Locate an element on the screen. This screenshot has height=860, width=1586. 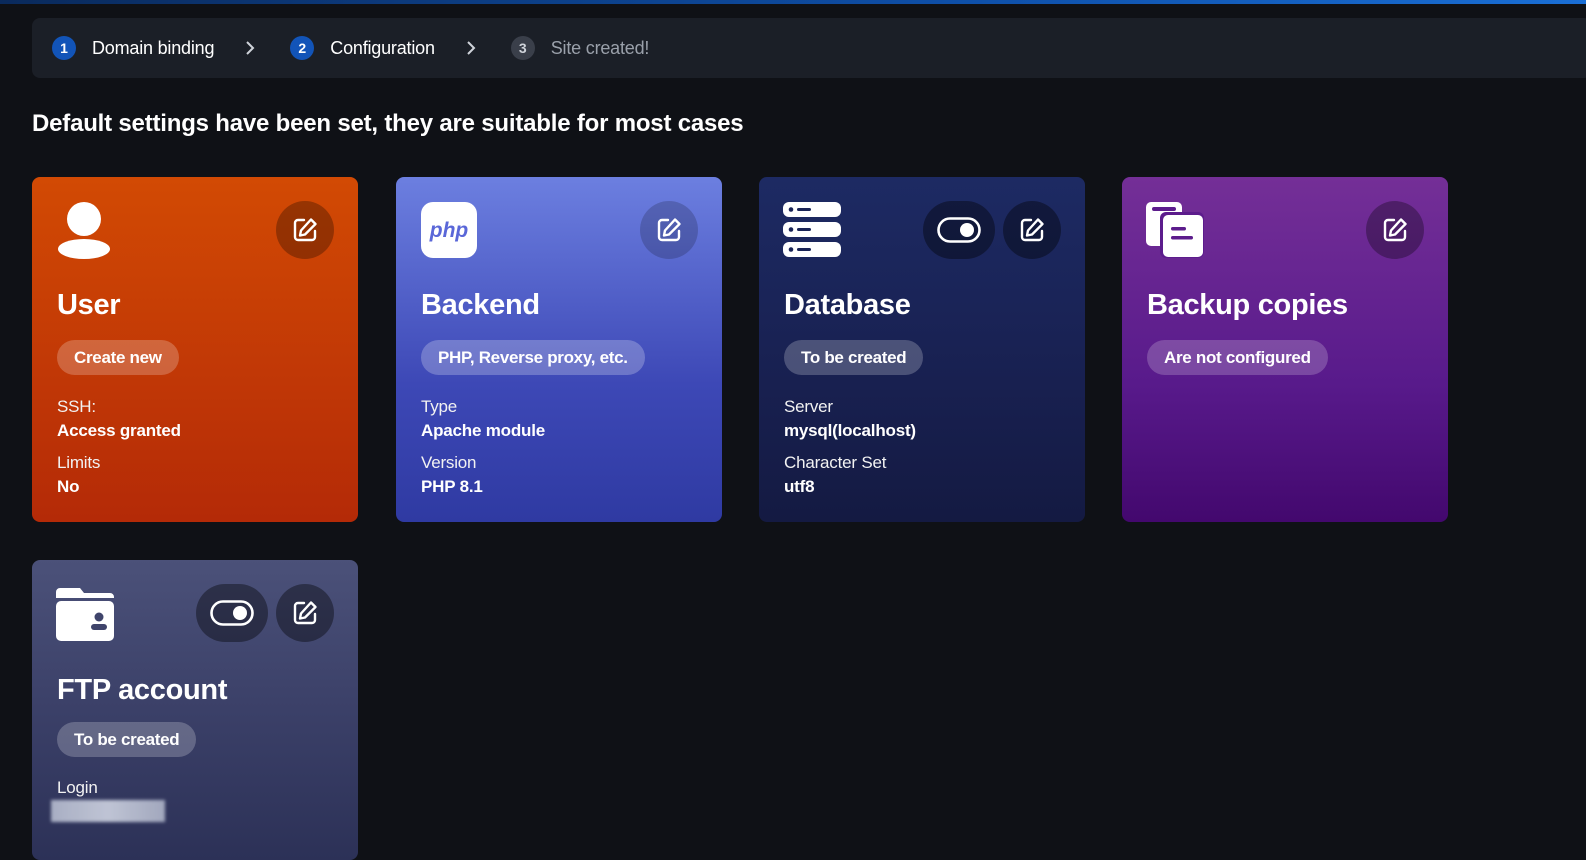
status-badge: Create new is located at coordinates (118, 357).